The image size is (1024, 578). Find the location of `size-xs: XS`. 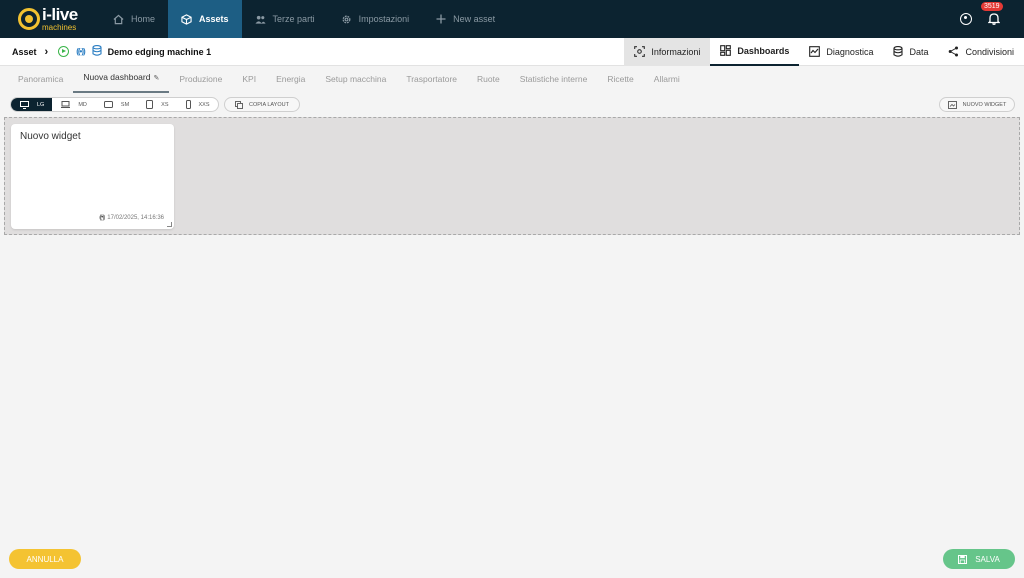

size-xs: XS is located at coordinates (156, 104).